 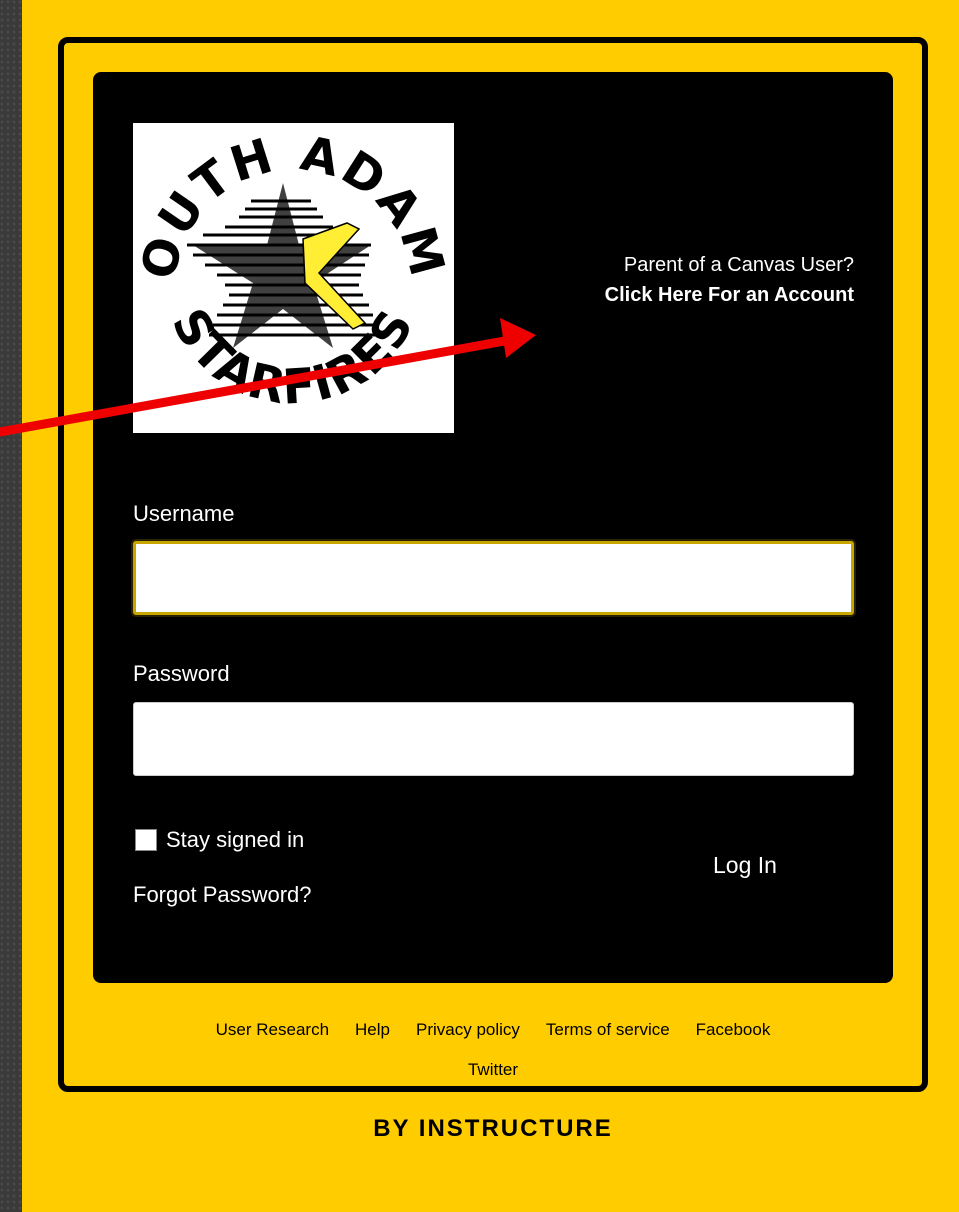 I want to click on instructure-brand: BY INSTRUCTURE, so click(x=493, y=1128).